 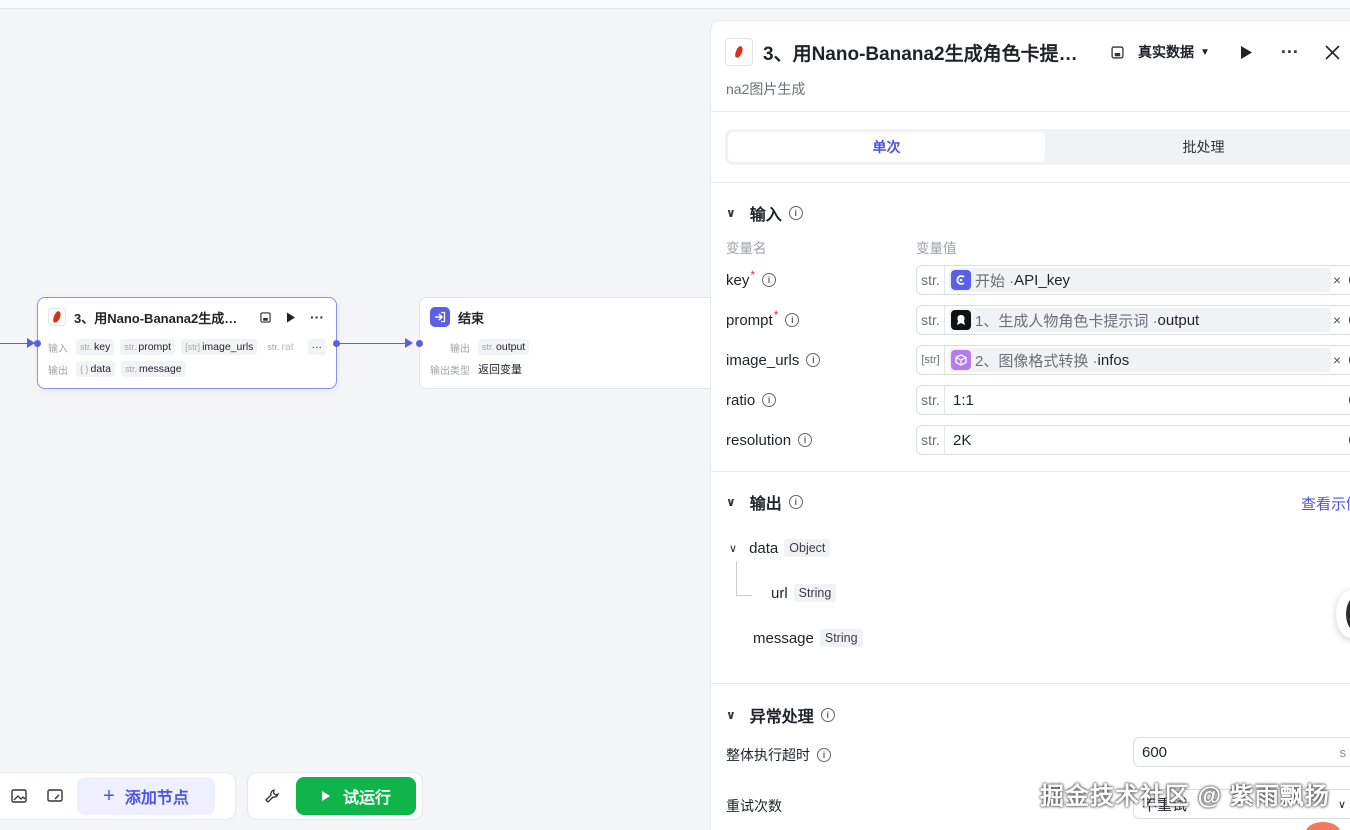 What do you see at coordinates (804, 593) in the screenshot?
I see `output-row-url: url String` at bounding box center [804, 593].